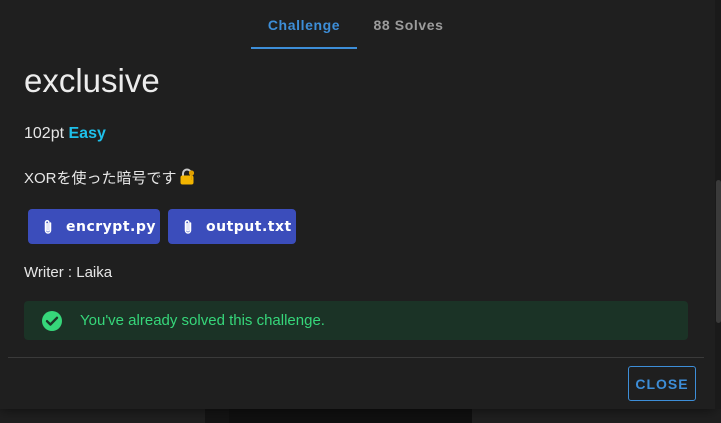 The width and height of the screenshot is (721, 423). Describe the element at coordinates (408, 24) in the screenshot. I see `tab-solves: 88 Solves` at that location.